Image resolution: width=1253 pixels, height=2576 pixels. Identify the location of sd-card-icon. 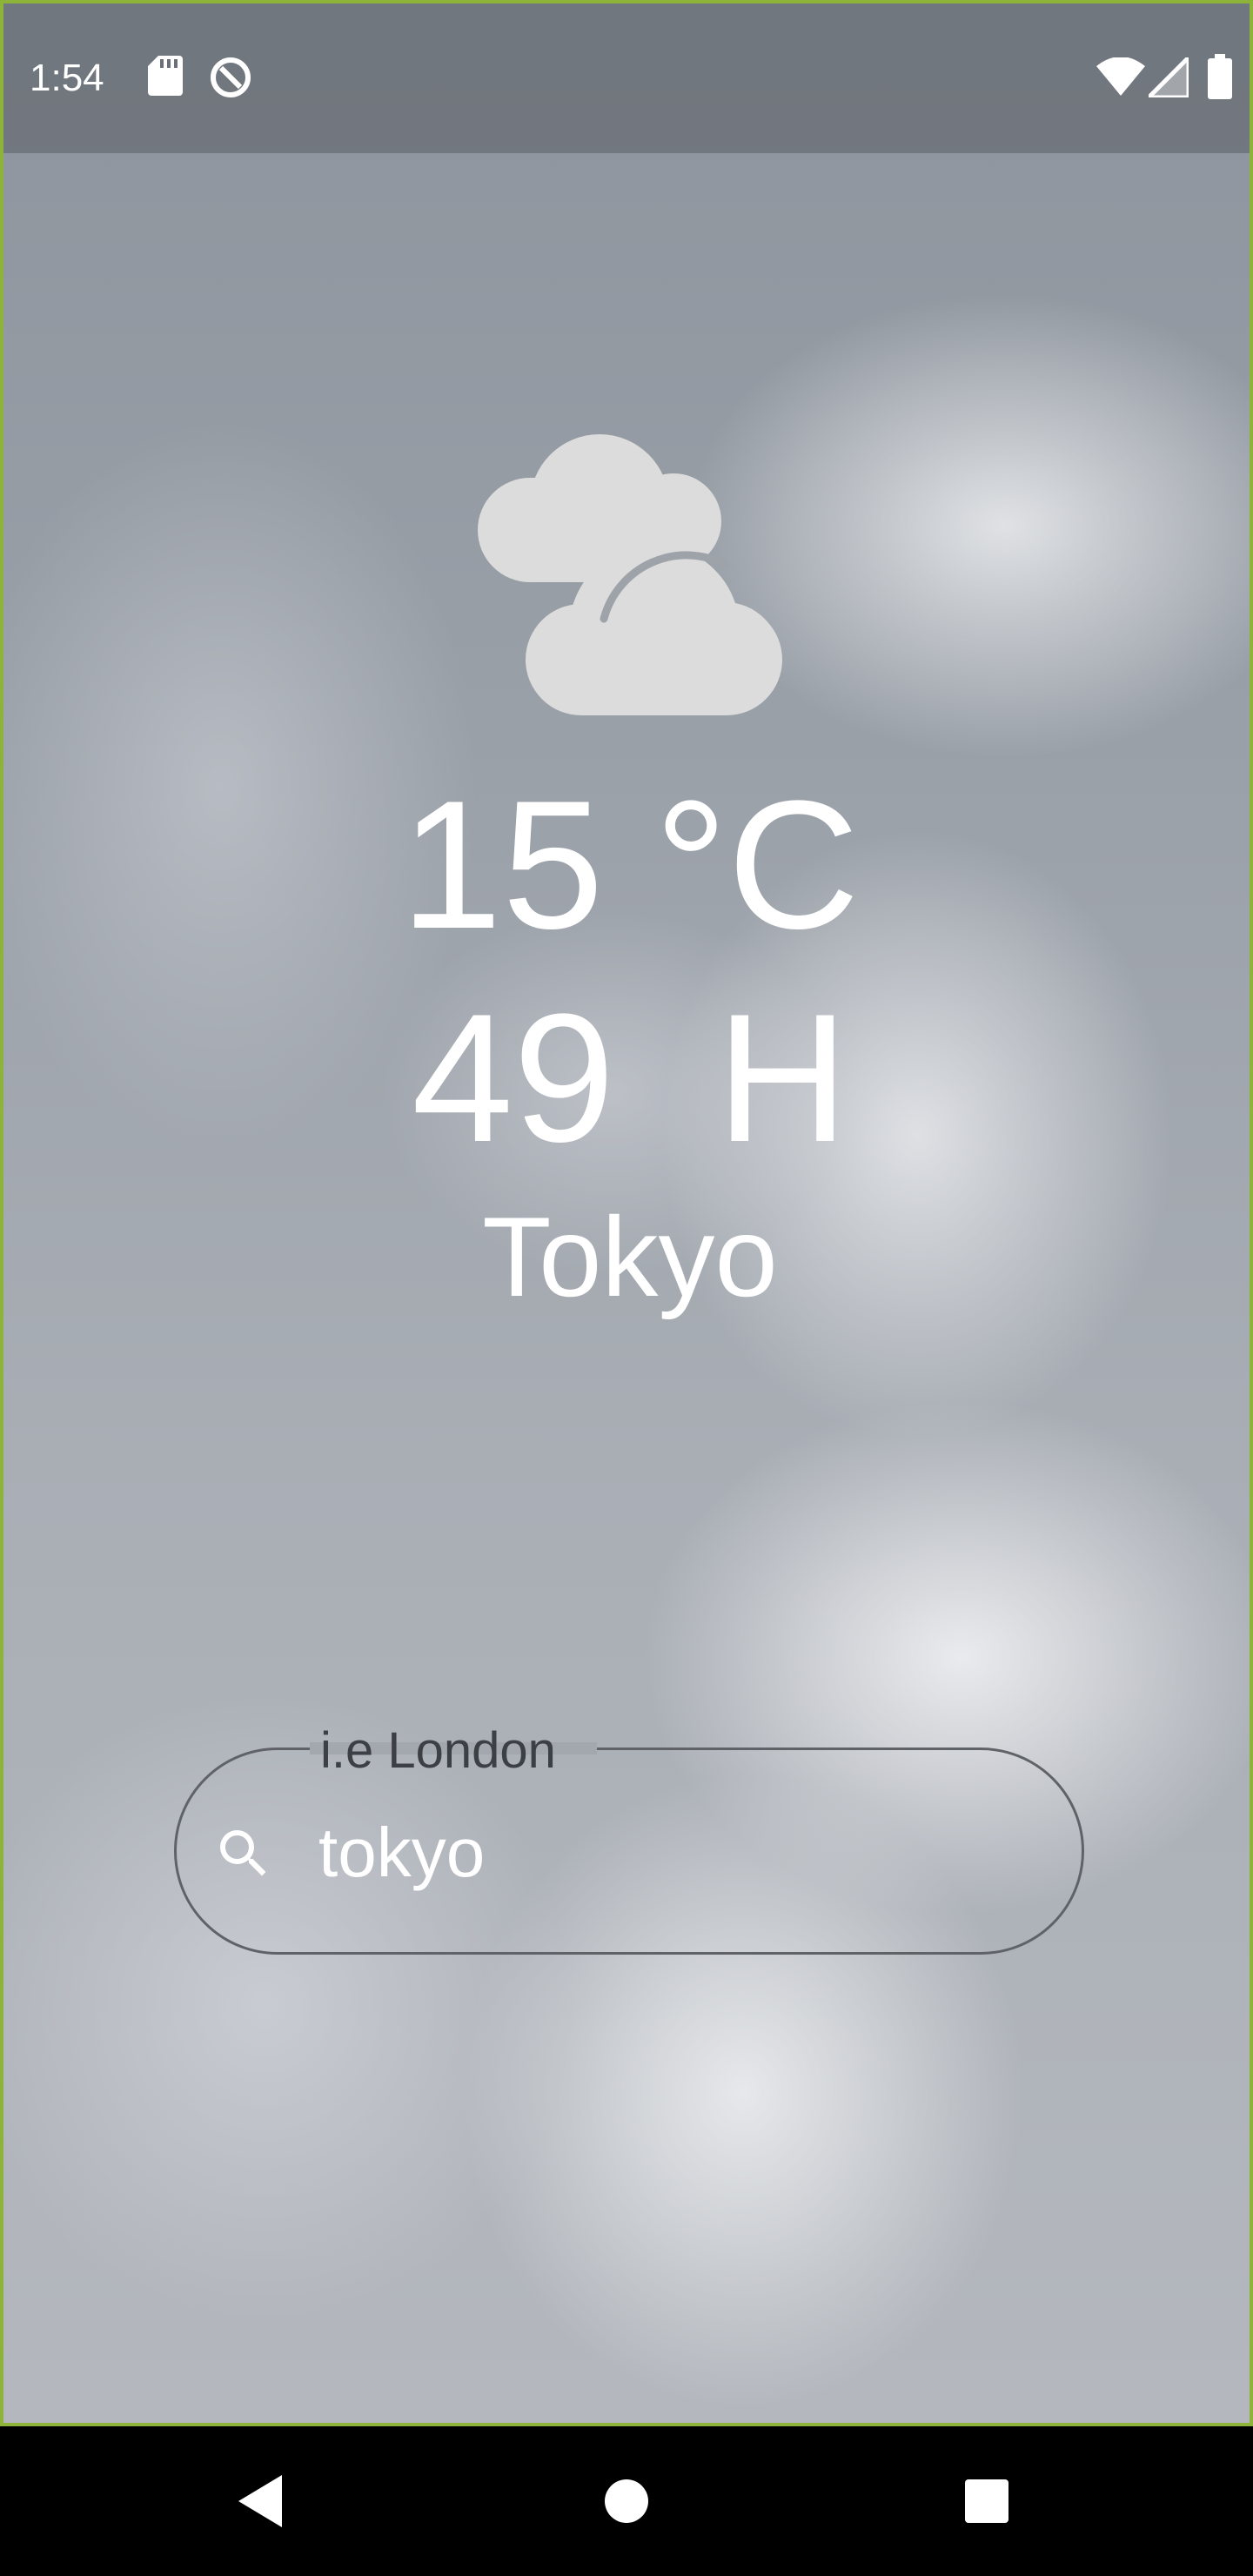
(165, 76).